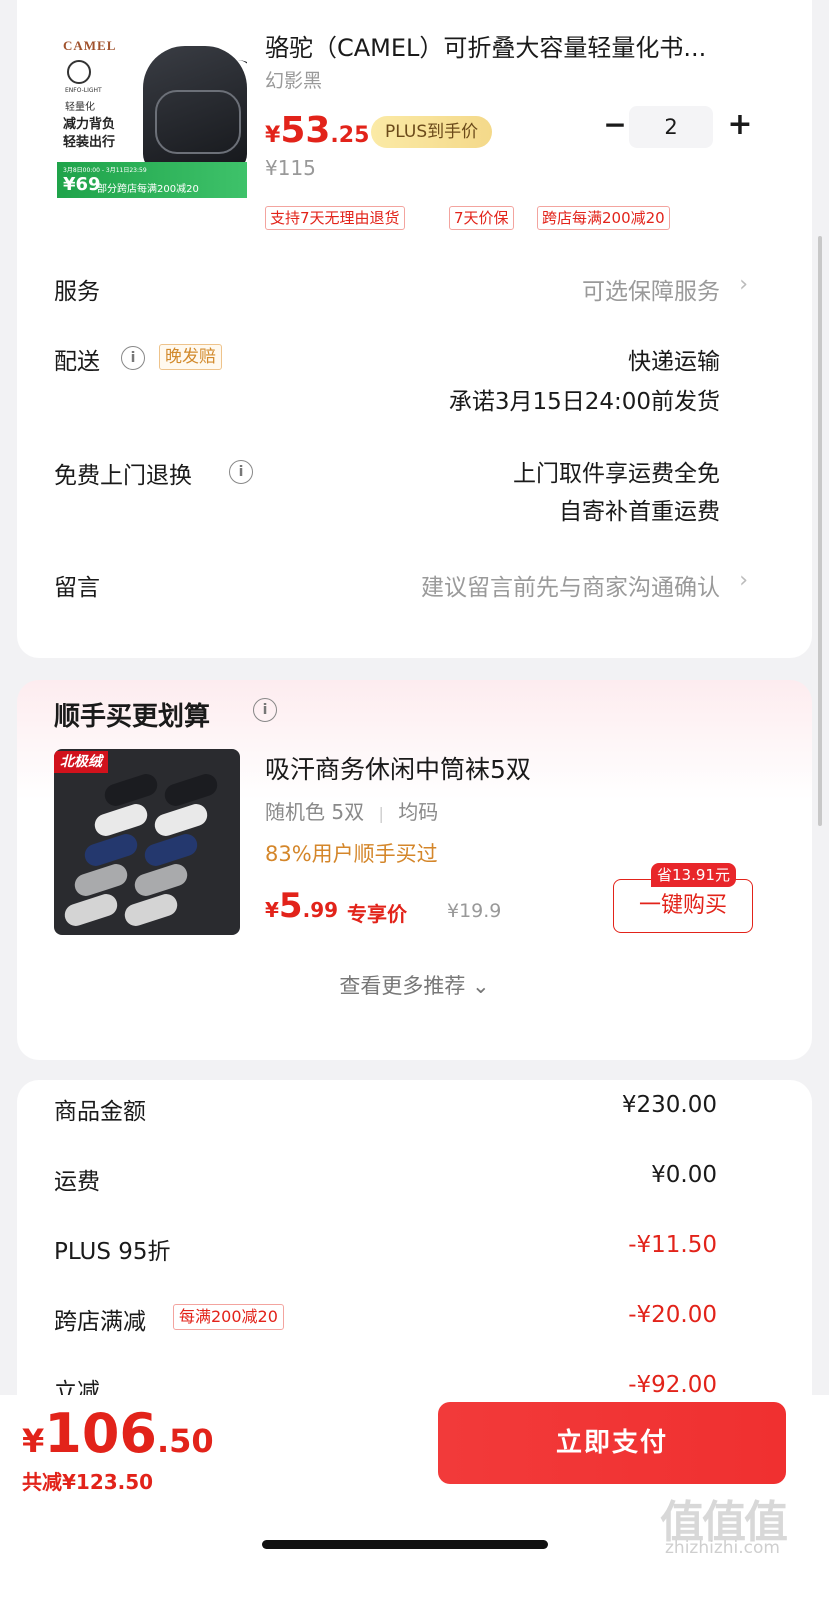  What do you see at coordinates (100, 1112) in the screenshot?
I see `summary-label-goods: 商品金额` at bounding box center [100, 1112].